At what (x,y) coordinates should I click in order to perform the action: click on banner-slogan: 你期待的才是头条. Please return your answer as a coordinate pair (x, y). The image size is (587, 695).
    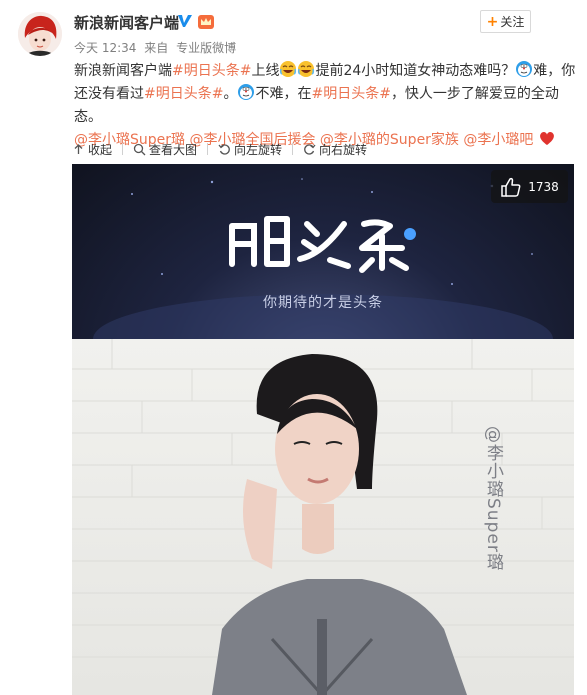
    Looking at the image, I should click on (323, 303).